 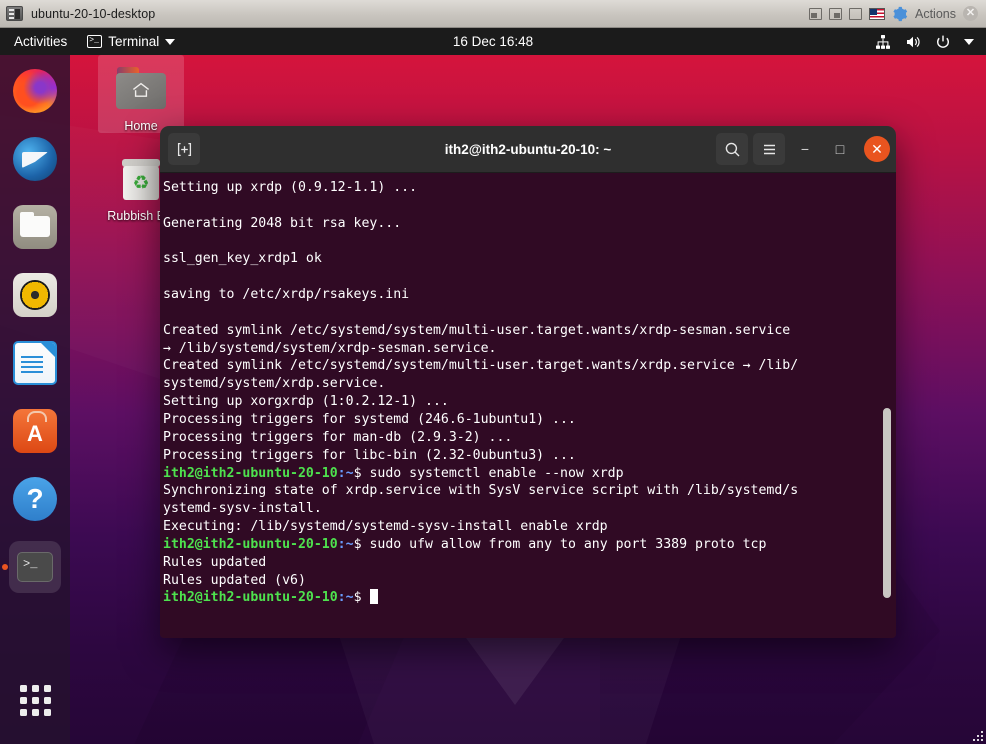 What do you see at coordinates (14, 13) in the screenshot?
I see `terminal-vm-icon` at bounding box center [14, 13].